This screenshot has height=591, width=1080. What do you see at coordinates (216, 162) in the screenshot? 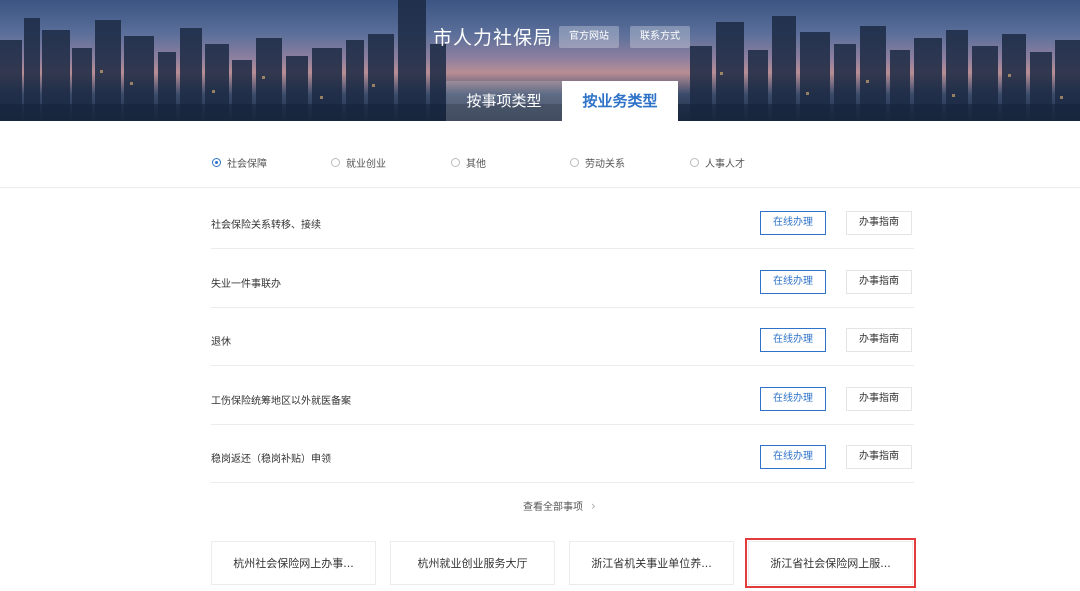
I see `radio-checked-icon` at bounding box center [216, 162].